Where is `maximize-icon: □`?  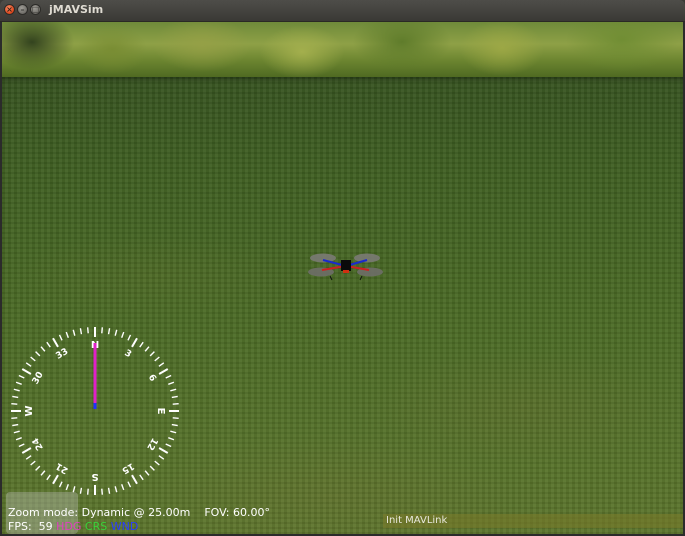 maximize-icon: □ is located at coordinates (35, 9).